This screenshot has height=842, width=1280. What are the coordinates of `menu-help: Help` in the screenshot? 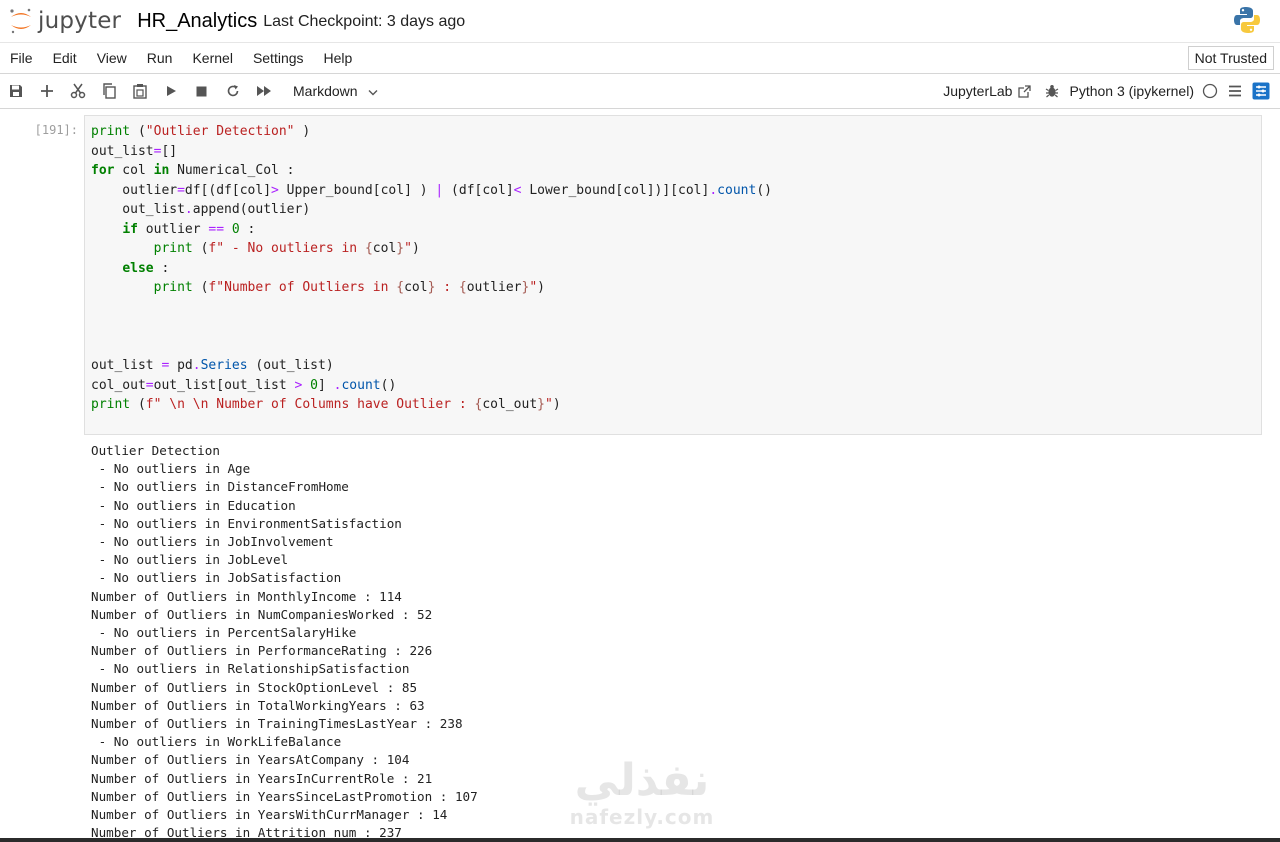 It's located at (338, 58).